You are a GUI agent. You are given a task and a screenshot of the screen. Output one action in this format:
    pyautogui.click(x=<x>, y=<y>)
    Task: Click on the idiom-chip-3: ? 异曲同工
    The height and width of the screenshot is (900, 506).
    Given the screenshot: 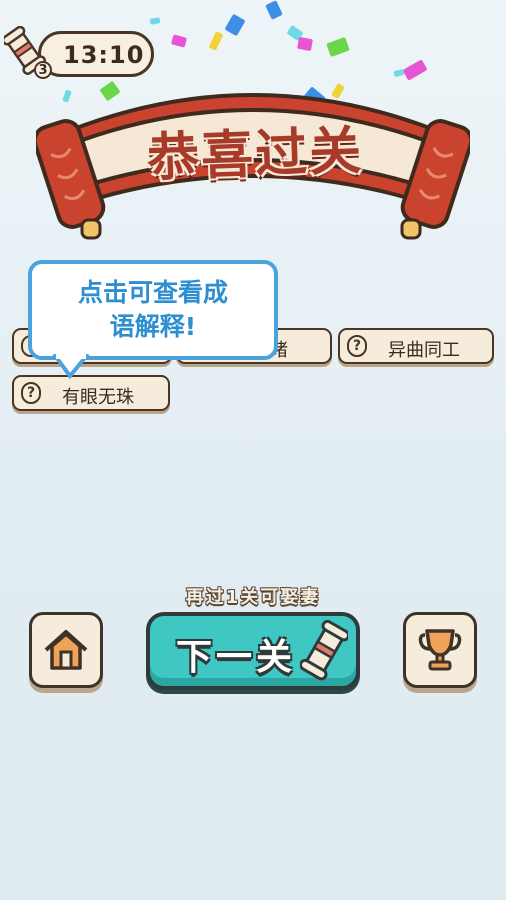 What is the action you would take?
    pyautogui.click(x=416, y=346)
    